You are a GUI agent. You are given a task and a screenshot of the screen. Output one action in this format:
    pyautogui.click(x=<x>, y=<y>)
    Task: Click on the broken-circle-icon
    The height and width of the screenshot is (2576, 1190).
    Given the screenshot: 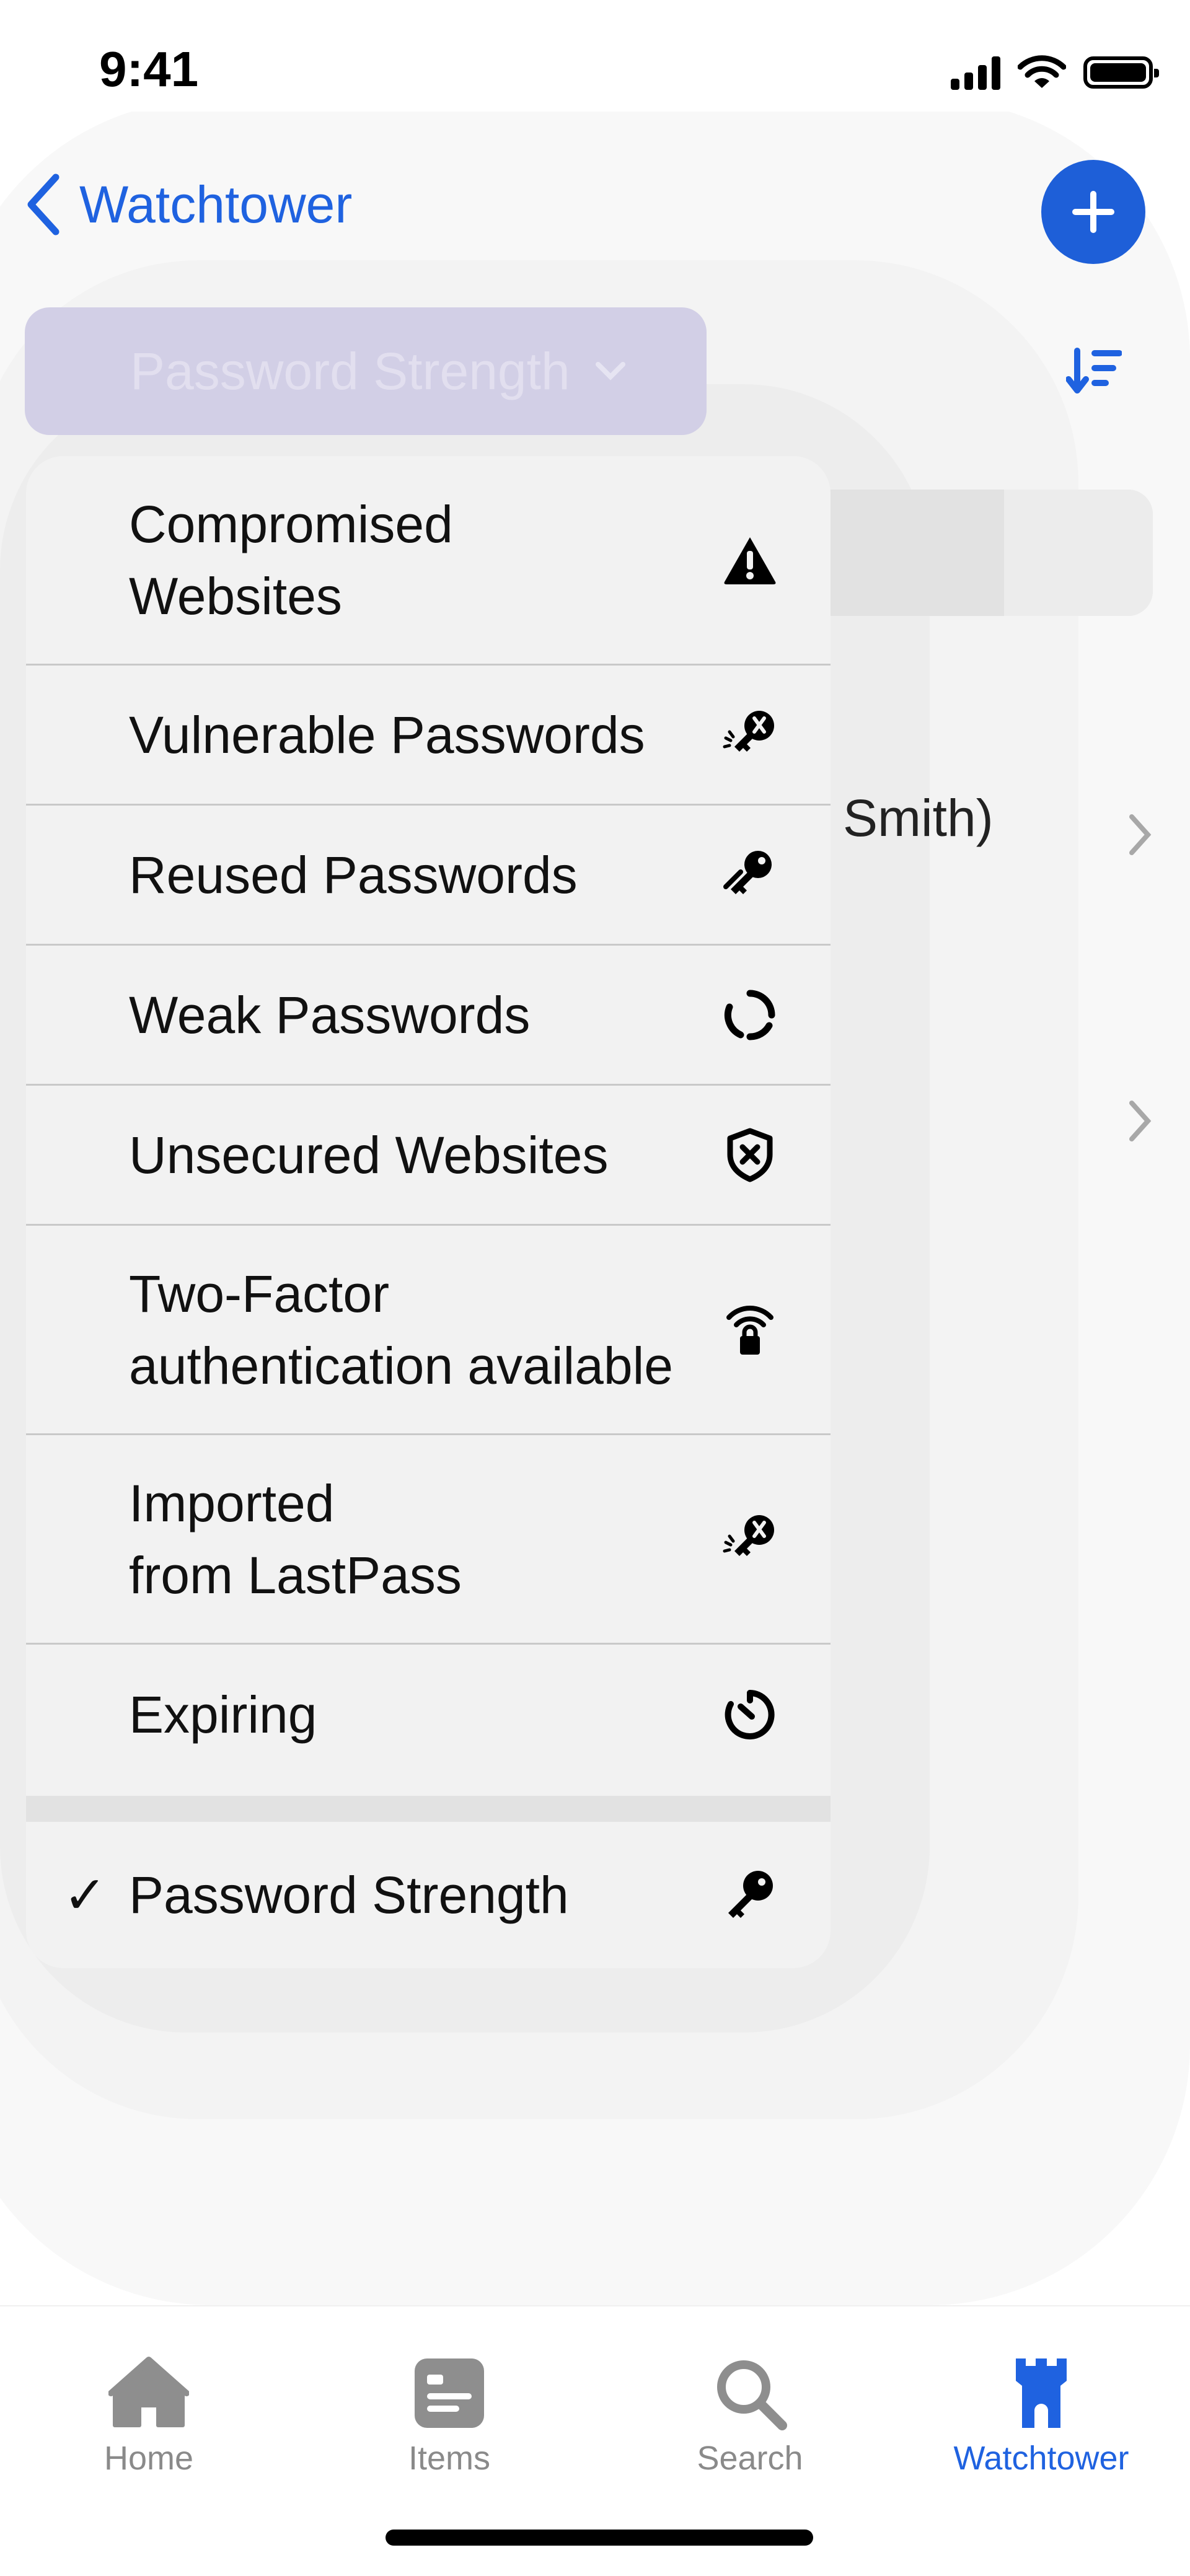 What is the action you would take?
    pyautogui.click(x=750, y=1015)
    